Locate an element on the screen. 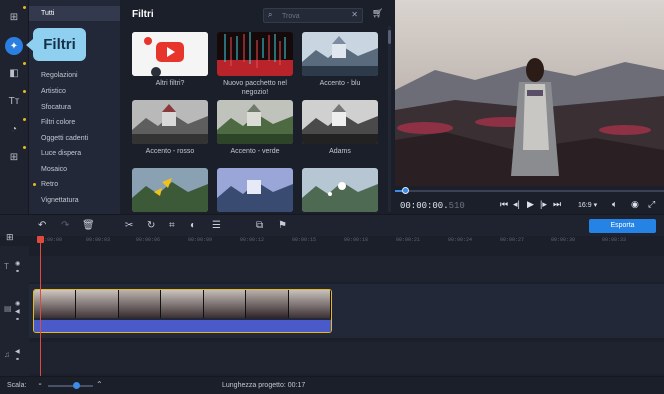 Image resolution: width=664 pixels, height=394 pixels. zoom-handle is located at coordinates (76, 385).